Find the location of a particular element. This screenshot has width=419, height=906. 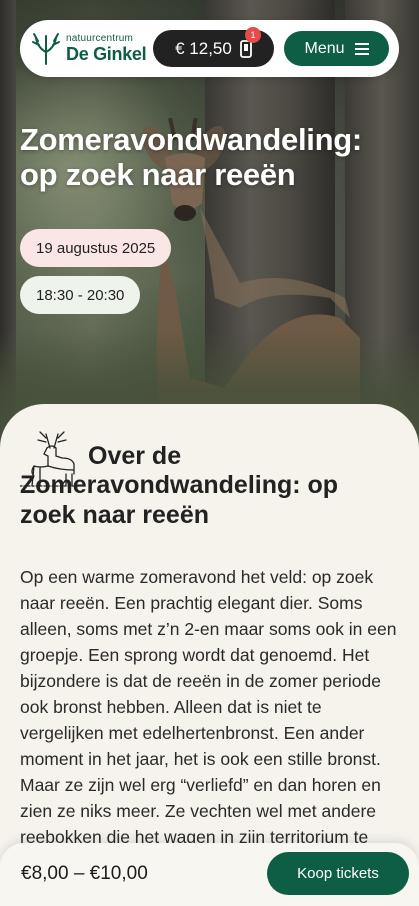

site-logo: natuurcentrum De Ginkel is located at coordinates (88, 48).